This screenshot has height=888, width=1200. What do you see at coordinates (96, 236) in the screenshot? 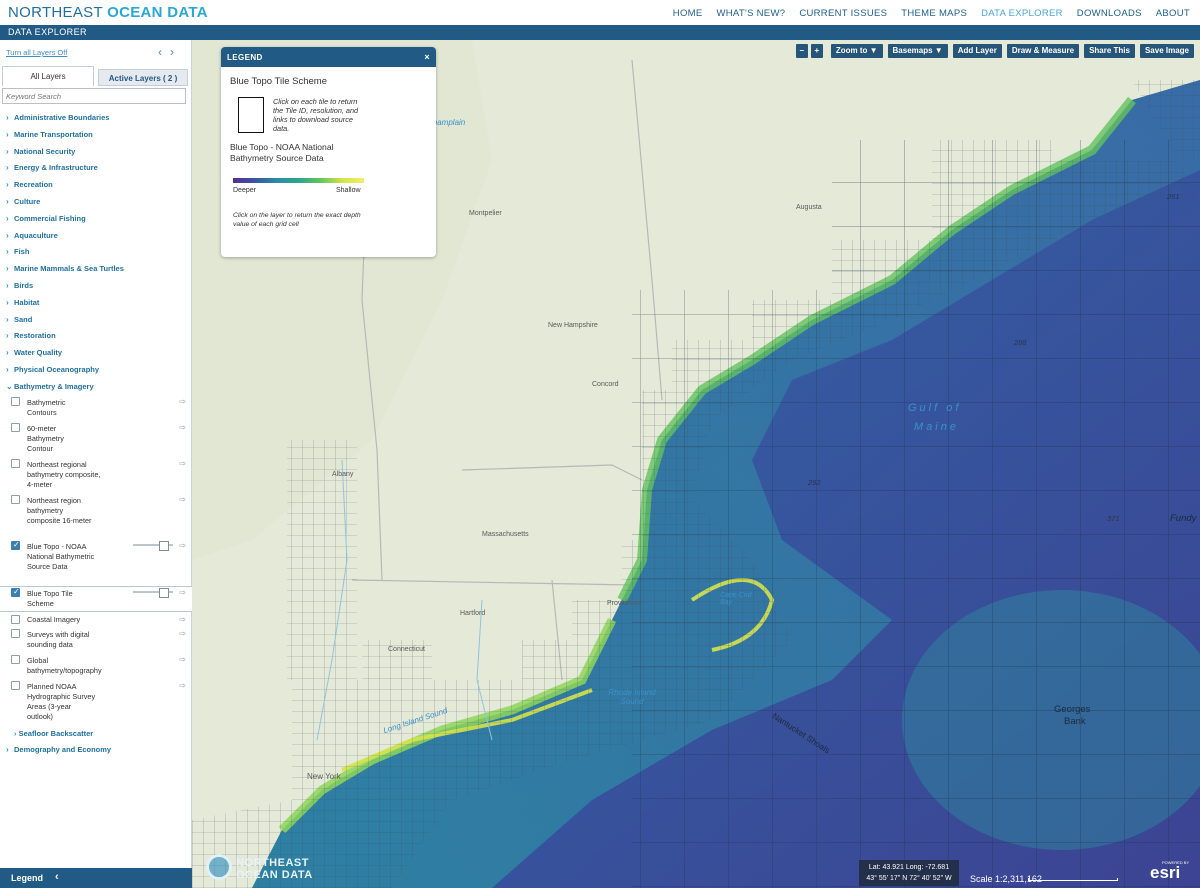
I see `category-item: › Aquaculture` at bounding box center [96, 236].